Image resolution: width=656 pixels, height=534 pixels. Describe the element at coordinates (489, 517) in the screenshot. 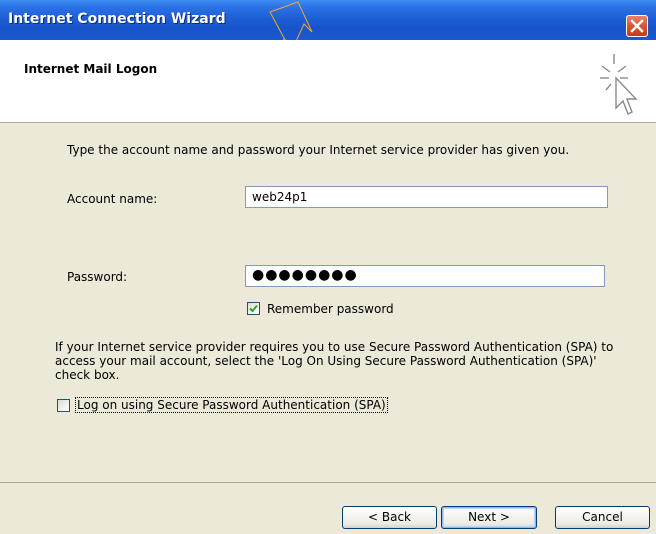

I see `next-button: Next >` at that location.